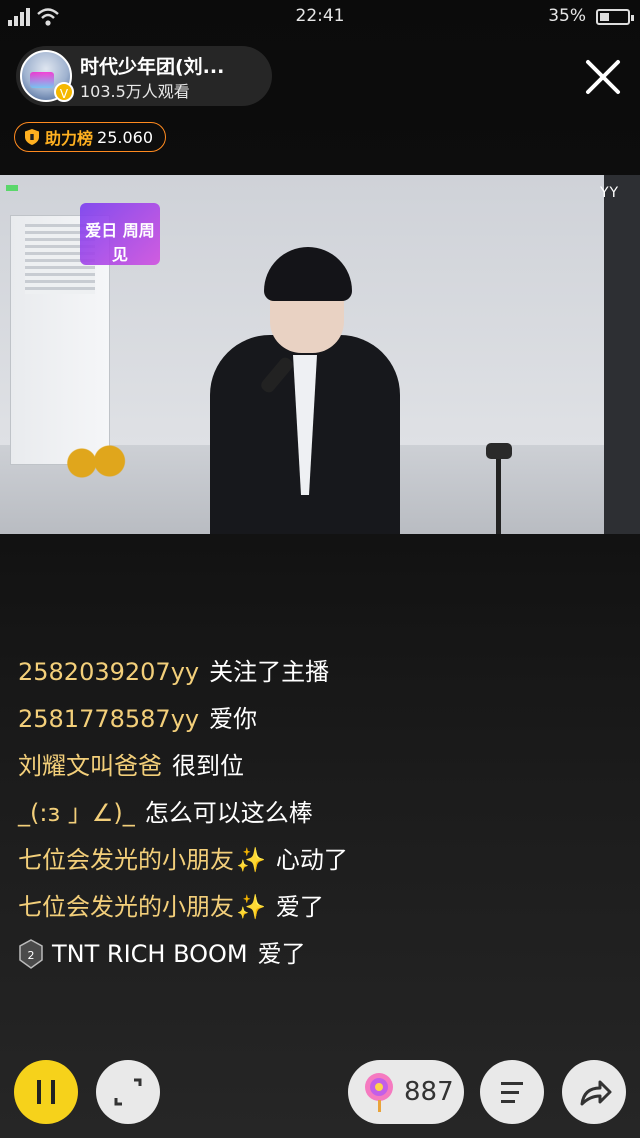  I want to click on fullscreen-icon, so click(128, 1092).